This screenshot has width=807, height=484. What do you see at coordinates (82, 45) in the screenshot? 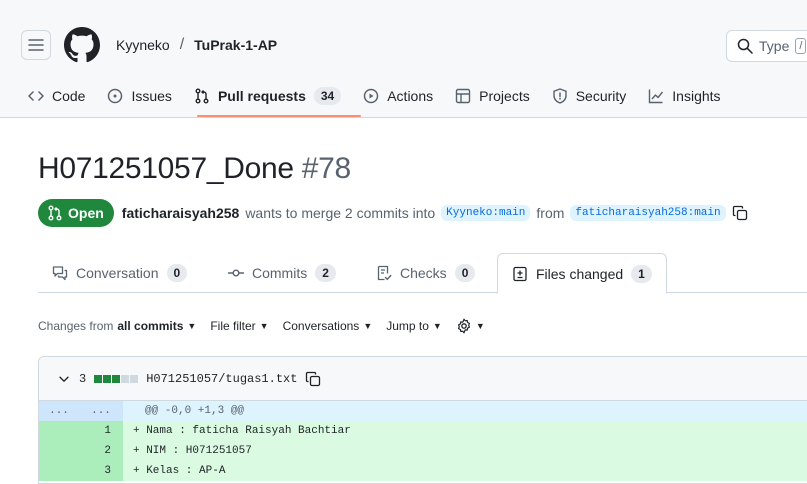
I see `github-logo-icon` at bounding box center [82, 45].